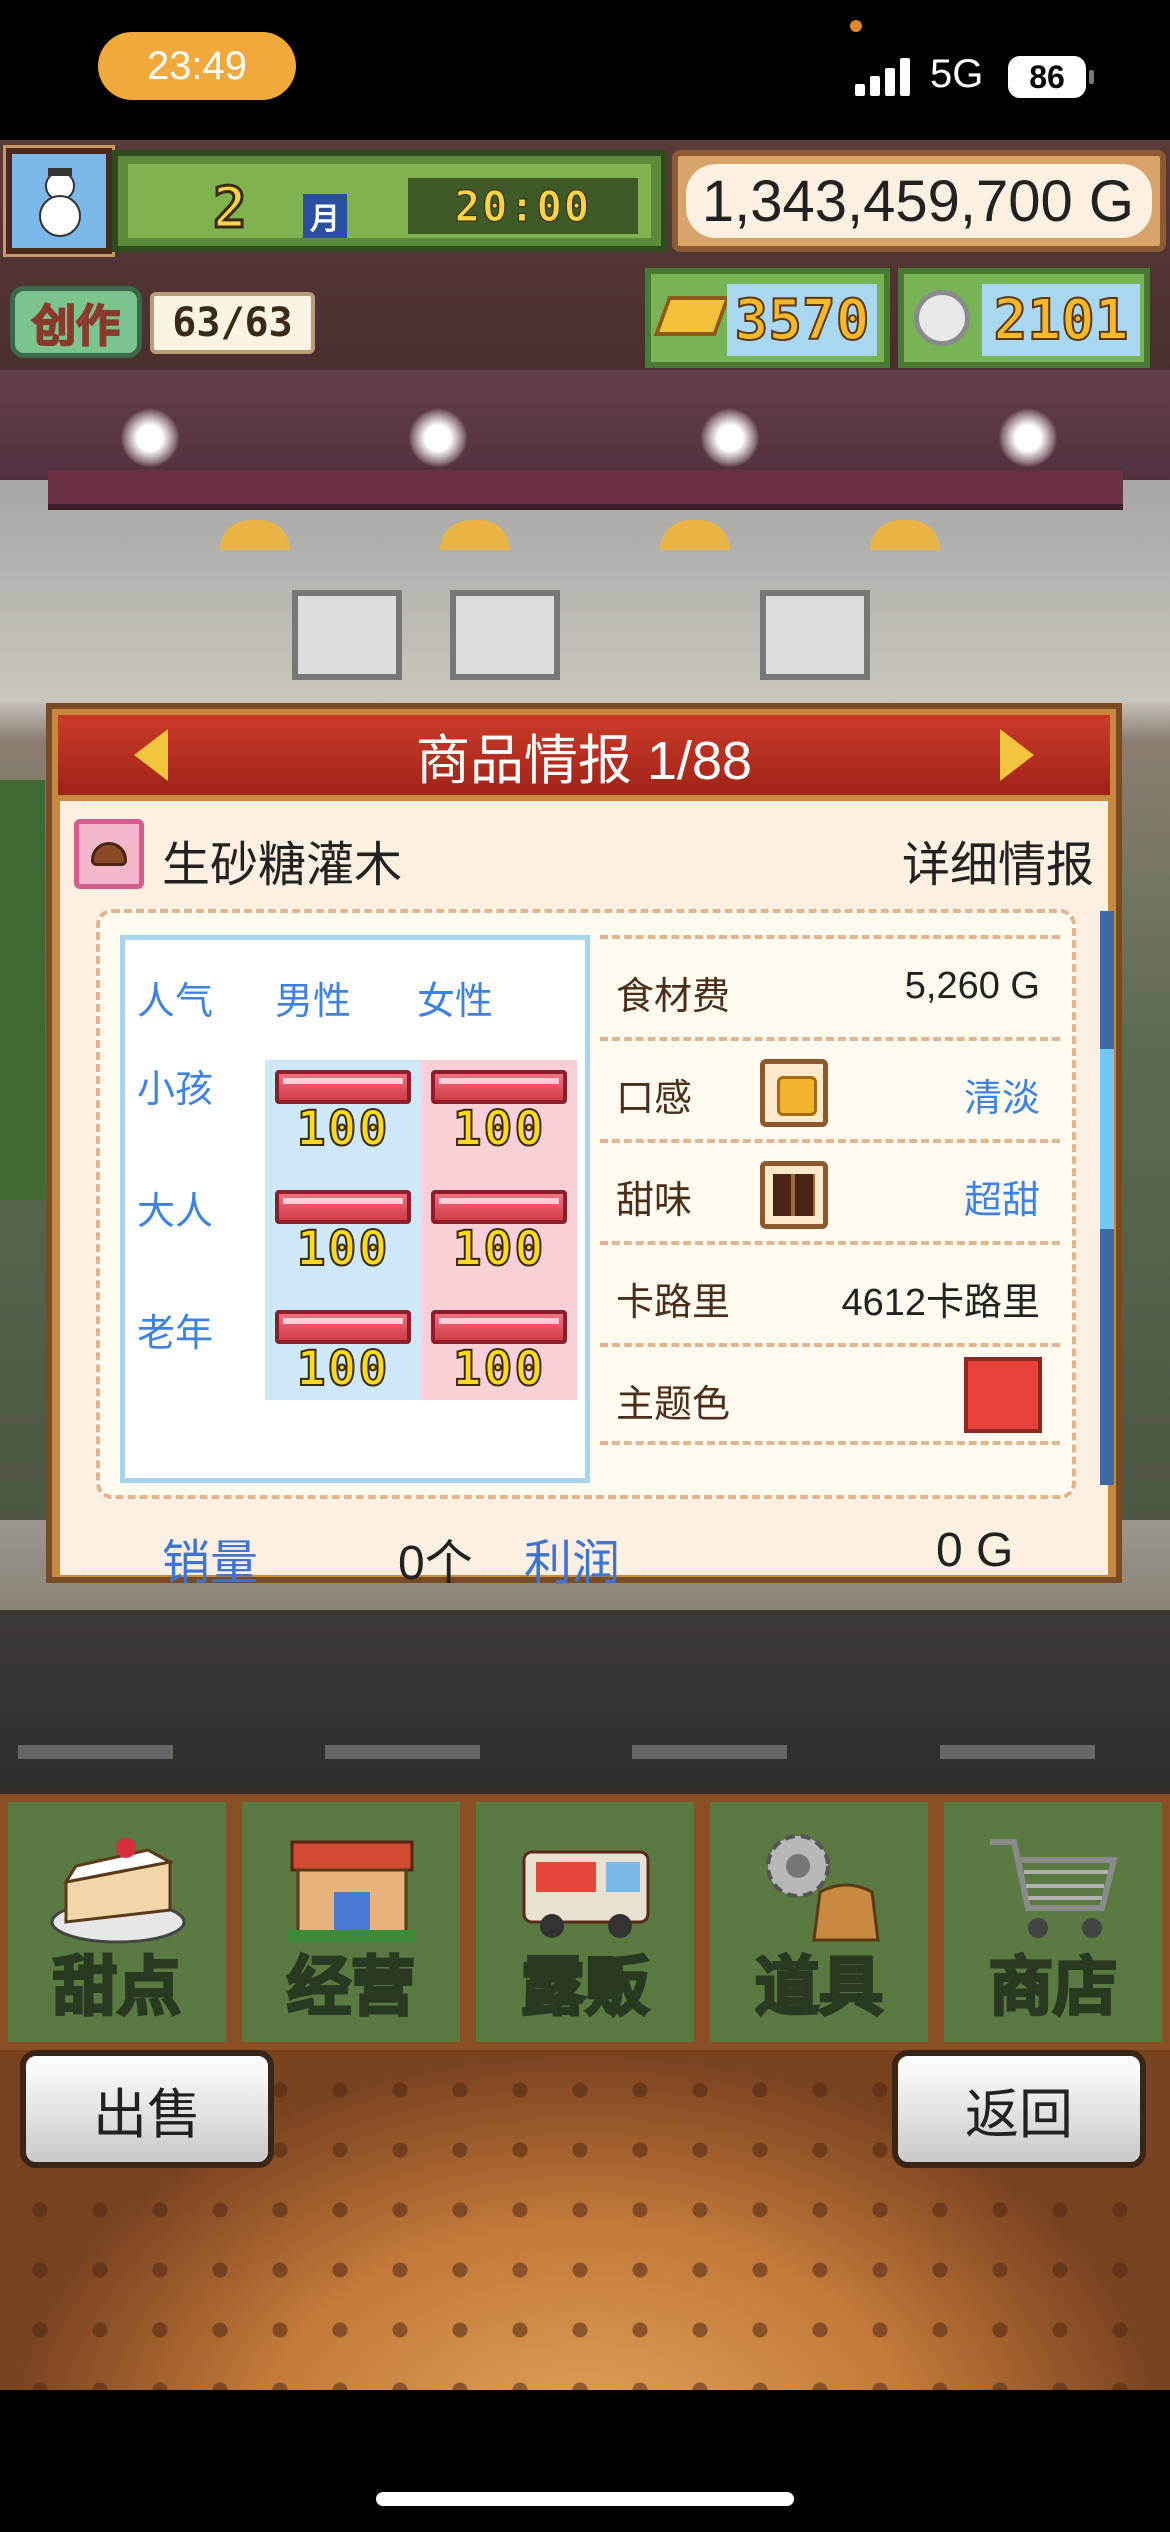 This screenshot has height=2532, width=1170. I want to click on detail-info-button: 详细情报, so click(998, 860).